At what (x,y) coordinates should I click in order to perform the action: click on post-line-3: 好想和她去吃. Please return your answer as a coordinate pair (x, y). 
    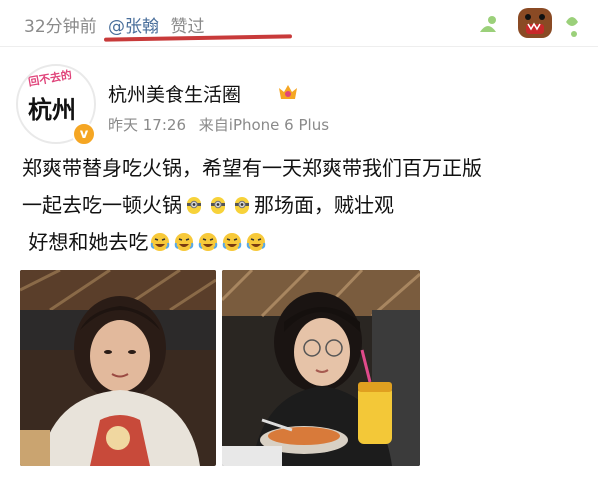
    Looking at the image, I should click on (302, 242).